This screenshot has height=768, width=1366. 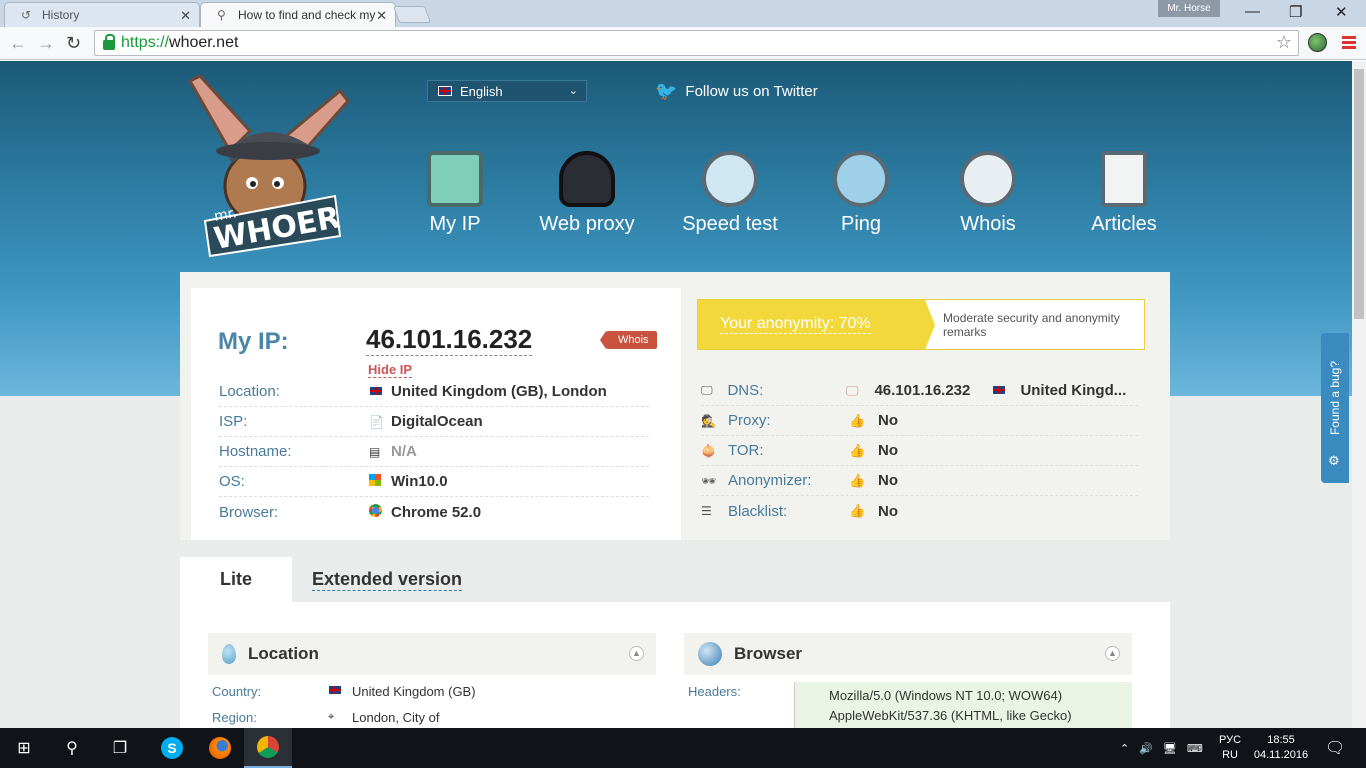 What do you see at coordinates (145, 42) in the screenshot?
I see `url-scheme: https://` at bounding box center [145, 42].